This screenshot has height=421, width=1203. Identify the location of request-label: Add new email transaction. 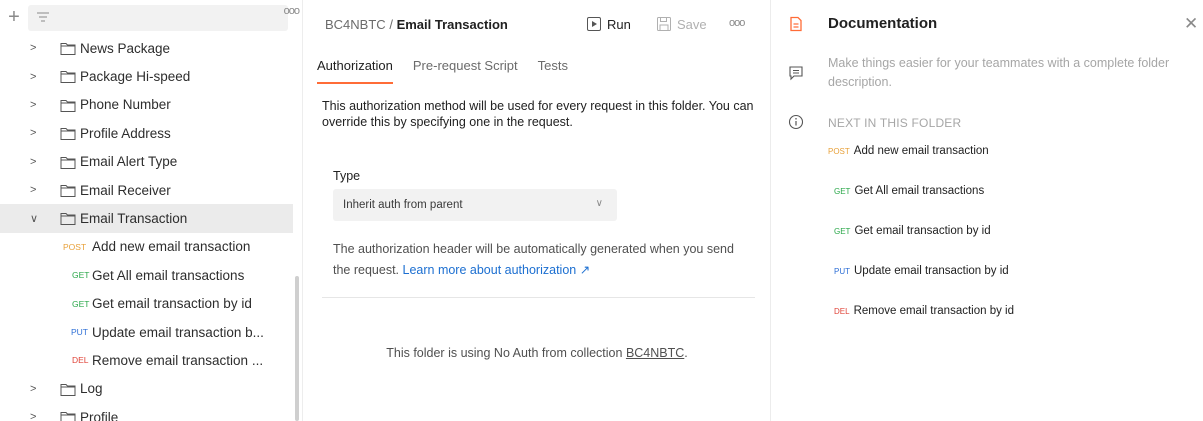
(171, 247).